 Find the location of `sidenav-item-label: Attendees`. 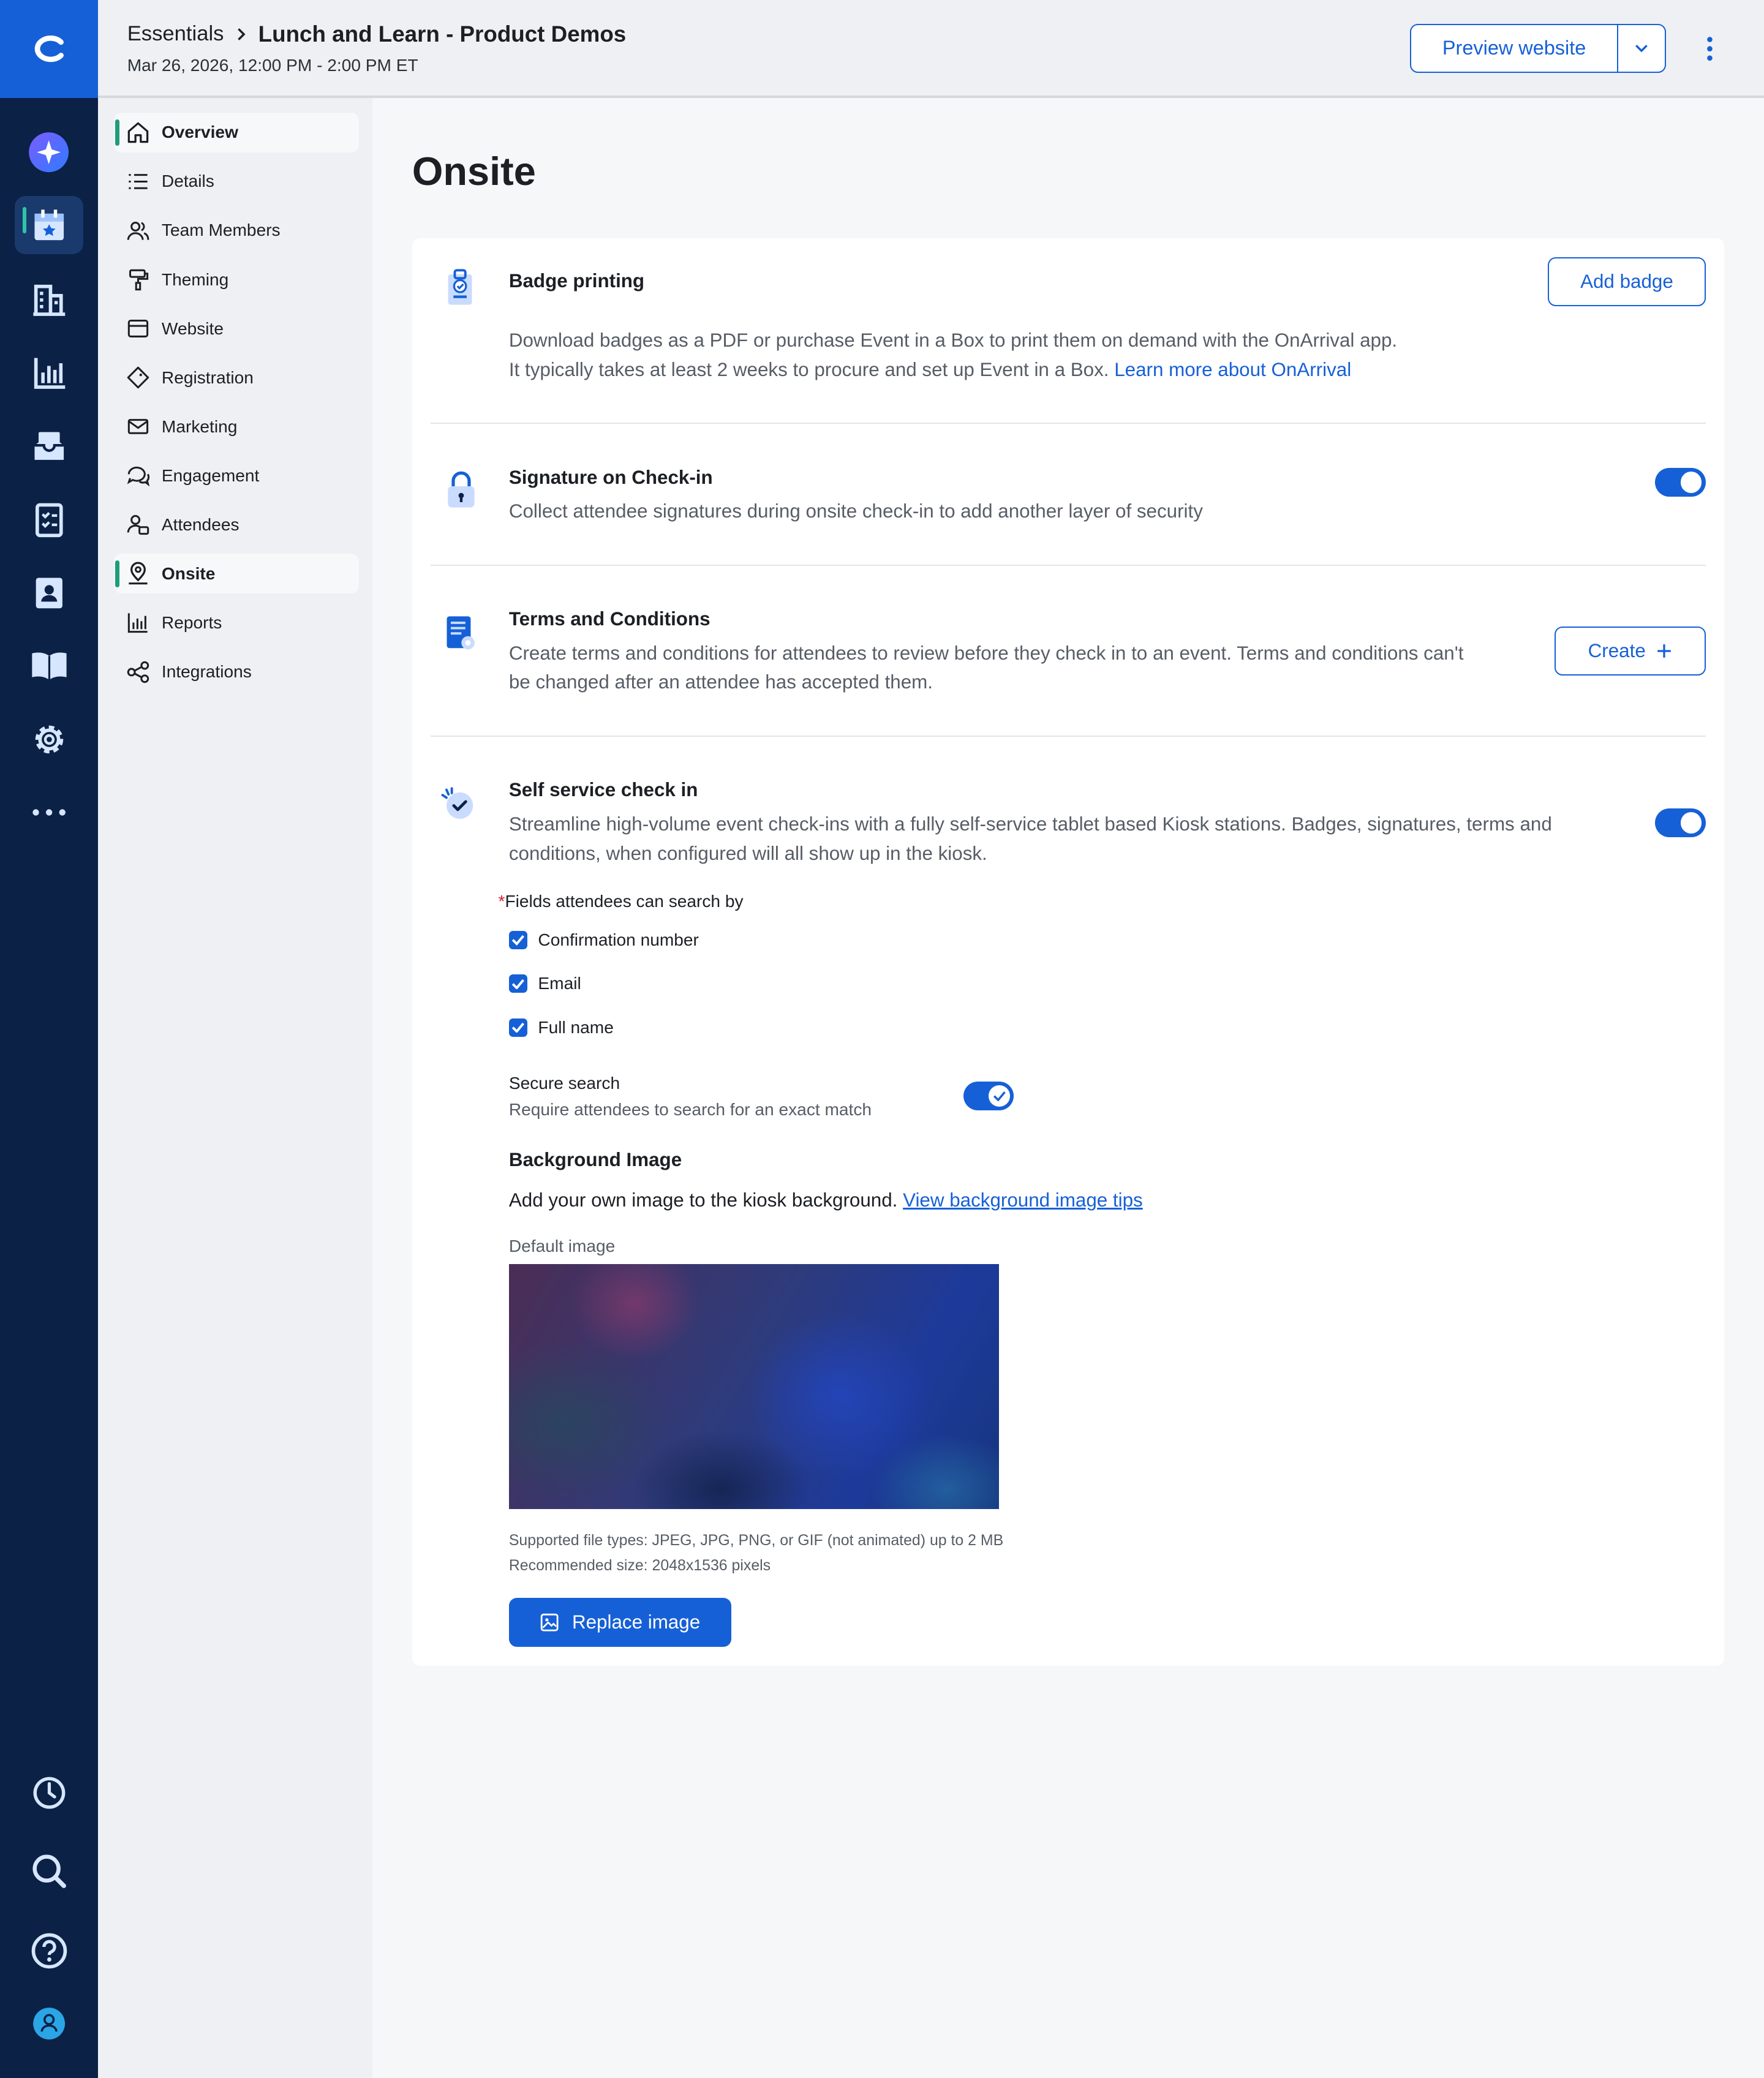

sidenav-item-label: Attendees is located at coordinates (200, 524).